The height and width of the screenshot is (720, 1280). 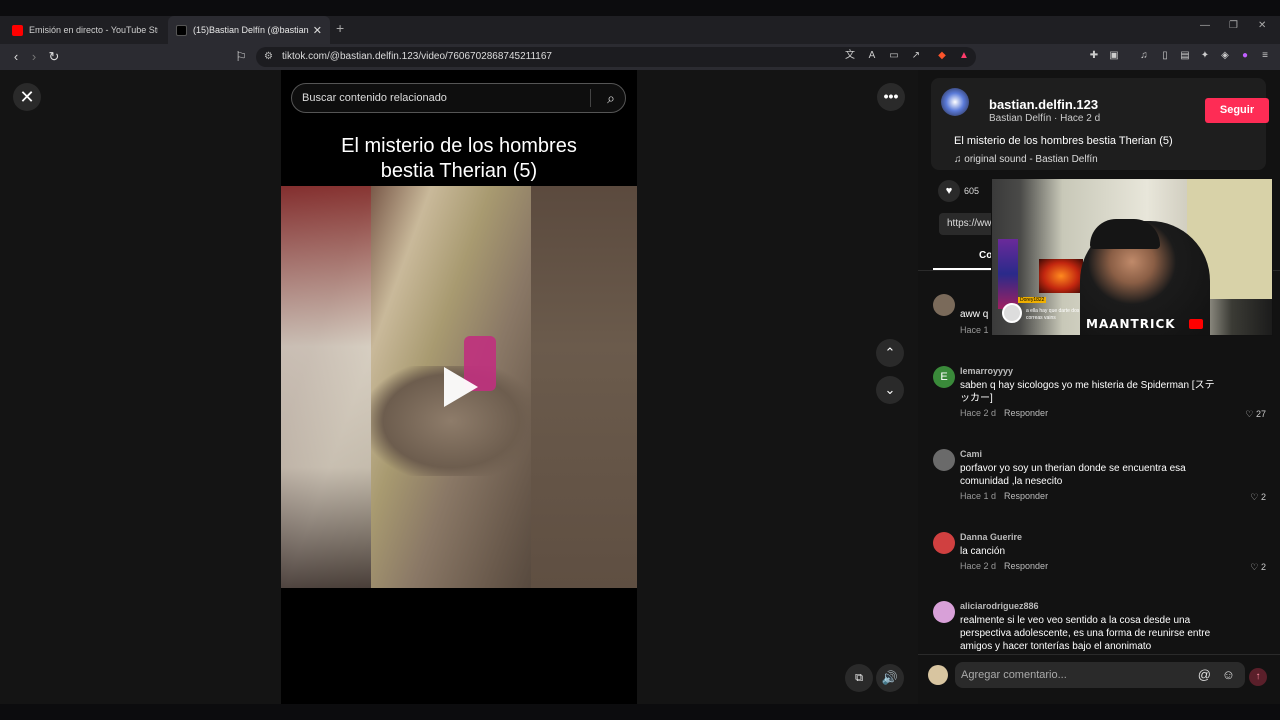 What do you see at coordinates (971, 454) in the screenshot?
I see `commenter-name: Cami` at bounding box center [971, 454].